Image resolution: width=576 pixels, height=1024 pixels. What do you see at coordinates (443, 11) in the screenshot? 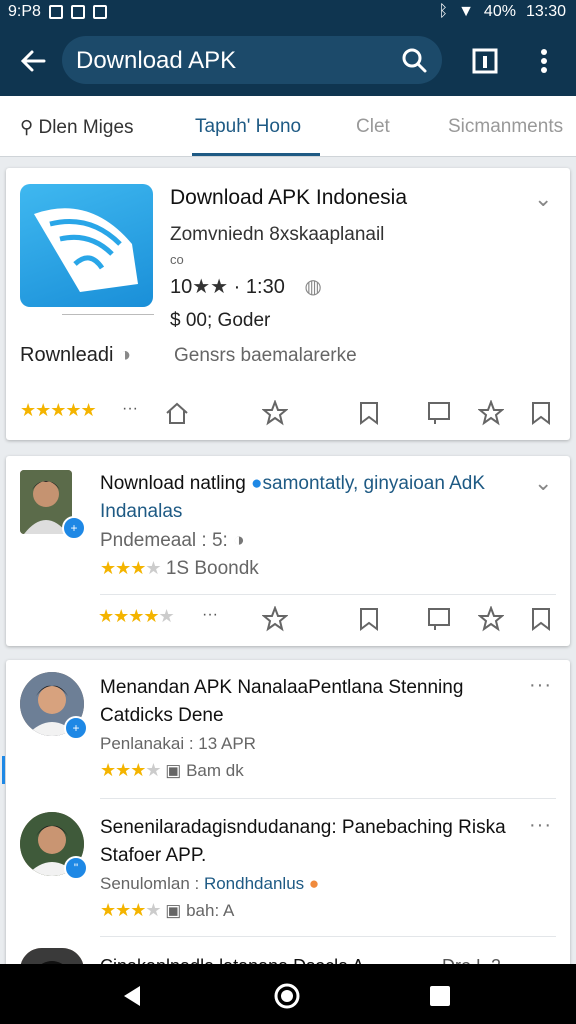
I see `bluetooth-icon: ᛒ` at bounding box center [443, 11].